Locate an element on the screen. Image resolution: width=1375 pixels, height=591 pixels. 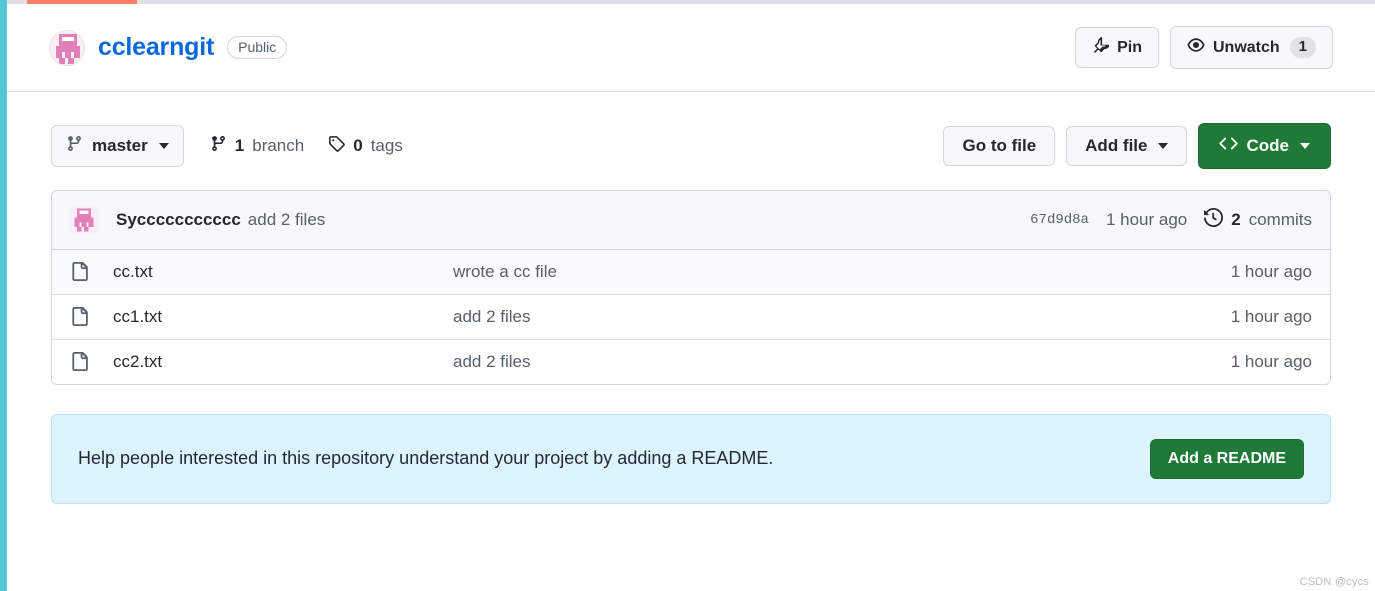
code-button: Code is located at coordinates (1264, 146).